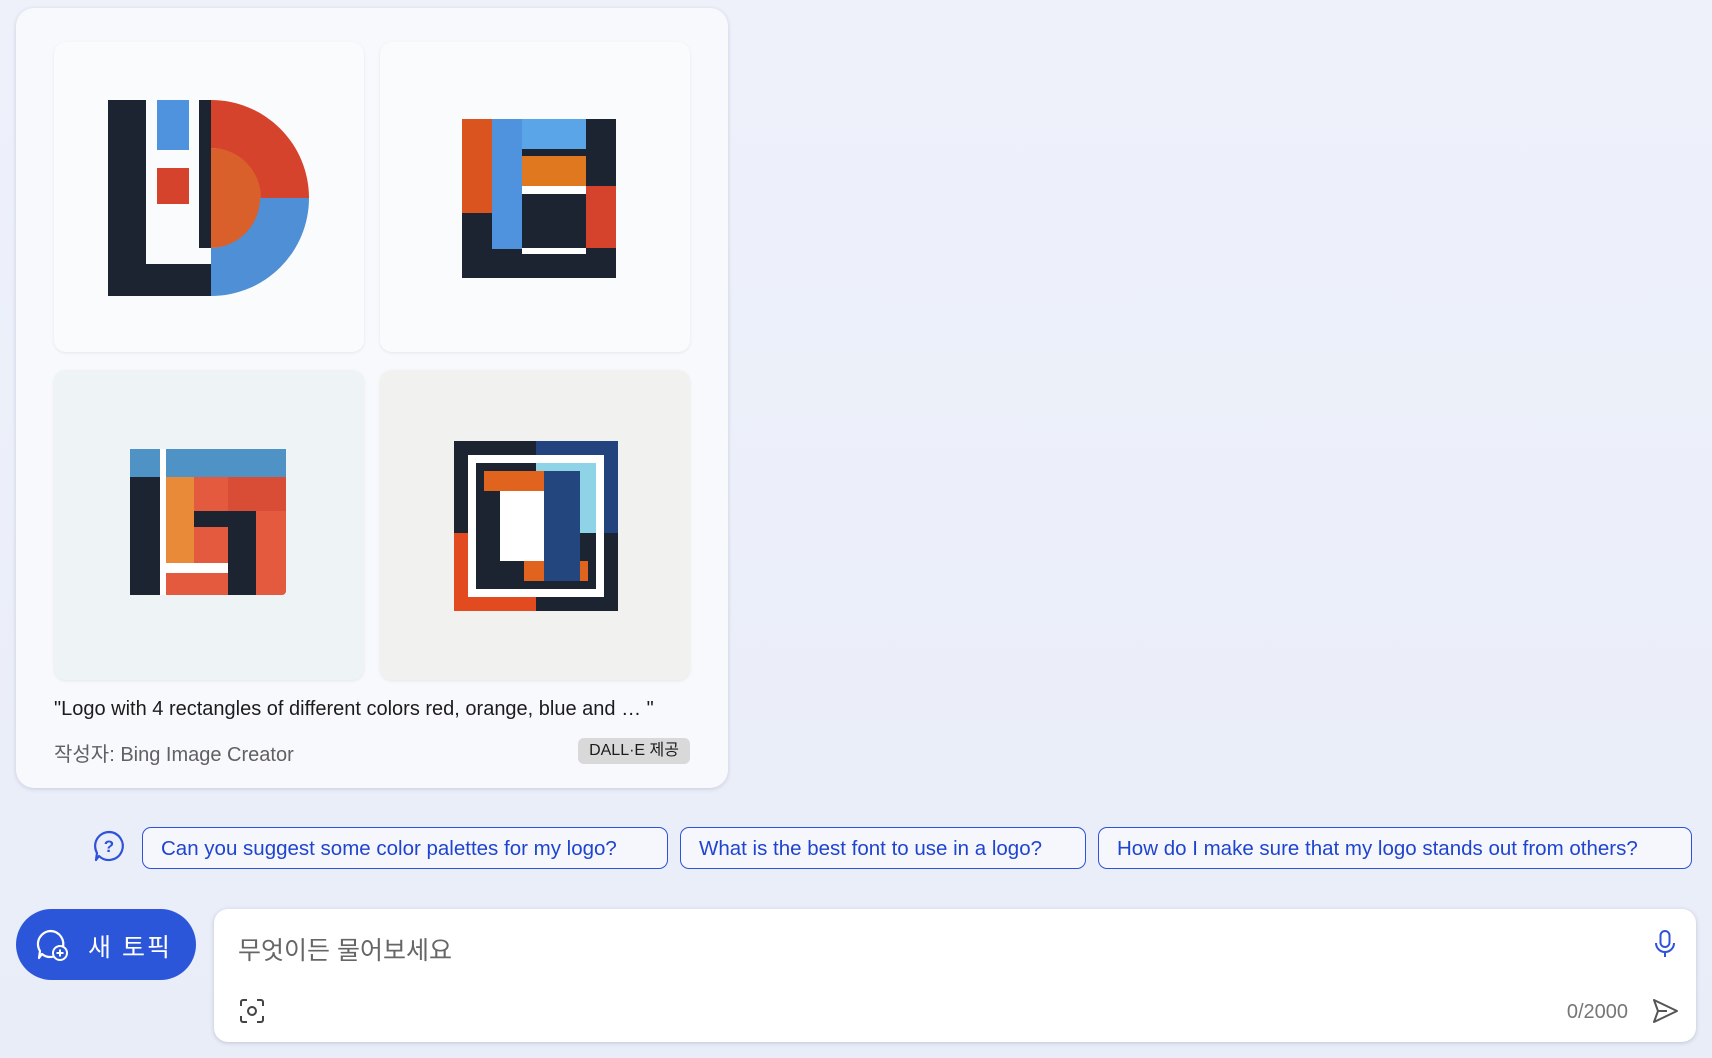 Image resolution: width=1712 pixels, height=1058 pixels. I want to click on suggestion-chip-best-font: What is the best font to use in a logo?, so click(883, 848).